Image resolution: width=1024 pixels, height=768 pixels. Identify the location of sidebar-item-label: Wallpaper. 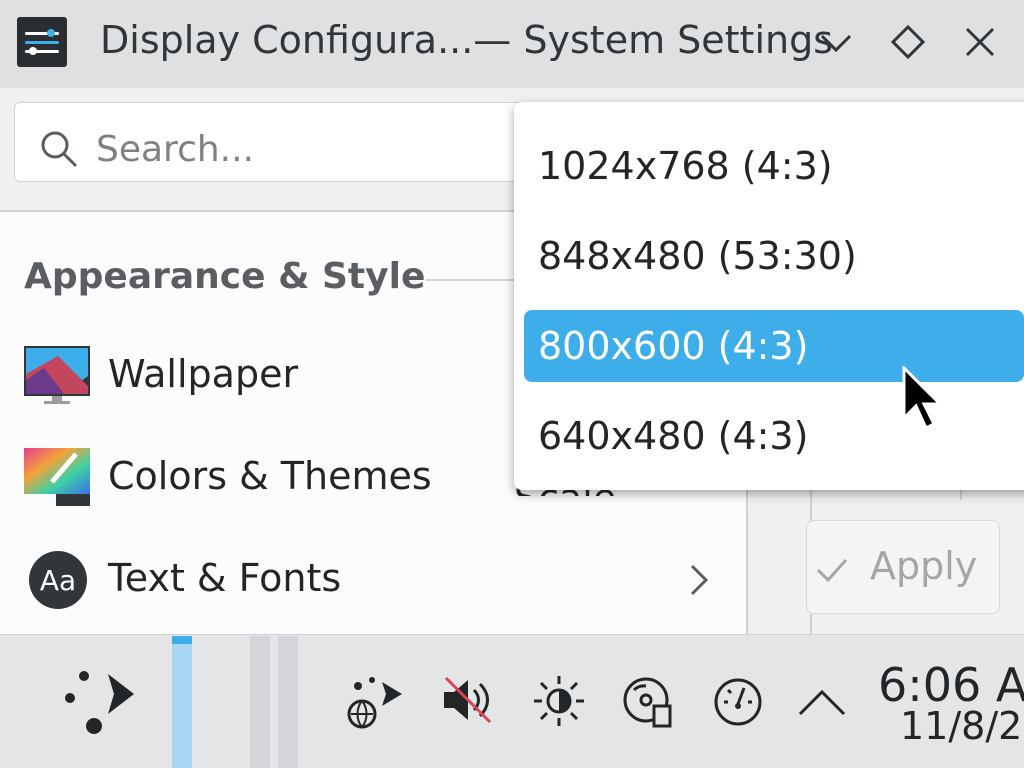
(203, 374).